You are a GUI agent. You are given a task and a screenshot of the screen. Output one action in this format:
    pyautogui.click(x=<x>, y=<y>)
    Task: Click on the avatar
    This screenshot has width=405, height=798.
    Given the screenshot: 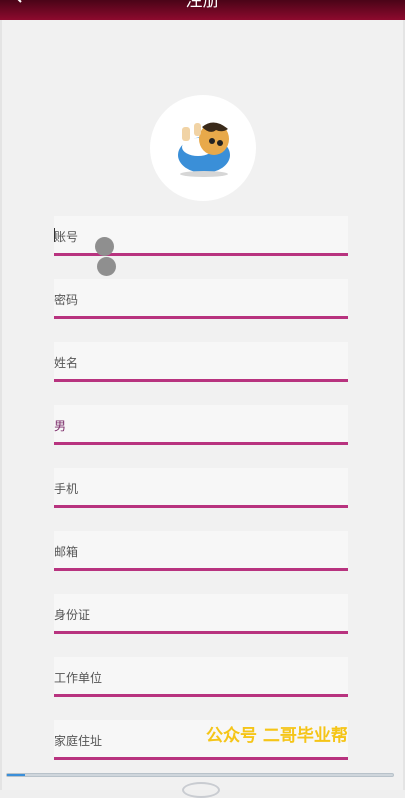 What is the action you would take?
    pyautogui.click(x=203, y=148)
    